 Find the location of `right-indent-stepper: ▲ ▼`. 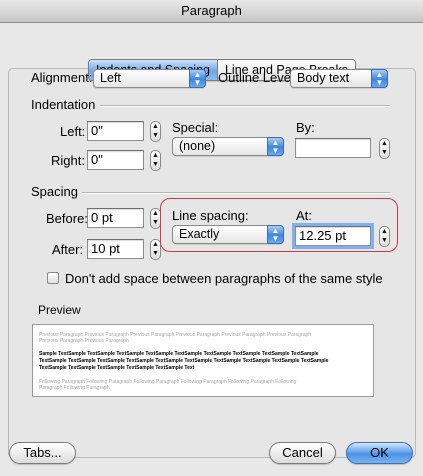

right-indent-stepper: ▲ ▼ is located at coordinates (155, 160).